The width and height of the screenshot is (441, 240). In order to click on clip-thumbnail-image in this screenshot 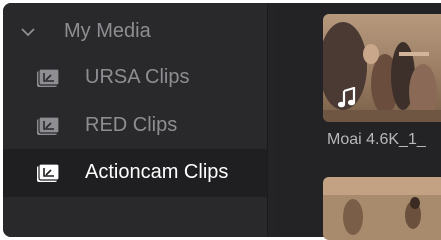, I will do `click(382, 208)`.